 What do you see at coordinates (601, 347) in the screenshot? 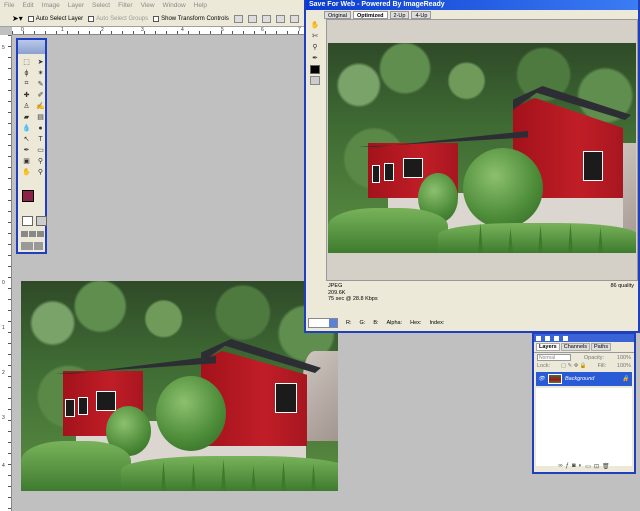
I see `tab-paths: Paths` at bounding box center [601, 347].